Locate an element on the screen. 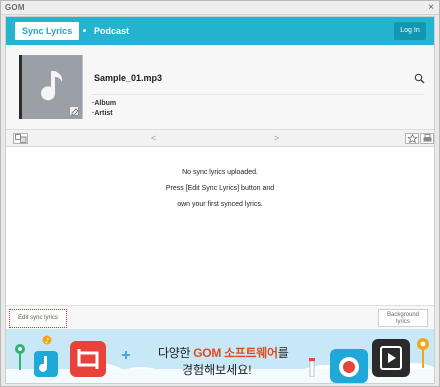 The image size is (440, 387). banner-headline-suffix: 를 is located at coordinates (283, 353).